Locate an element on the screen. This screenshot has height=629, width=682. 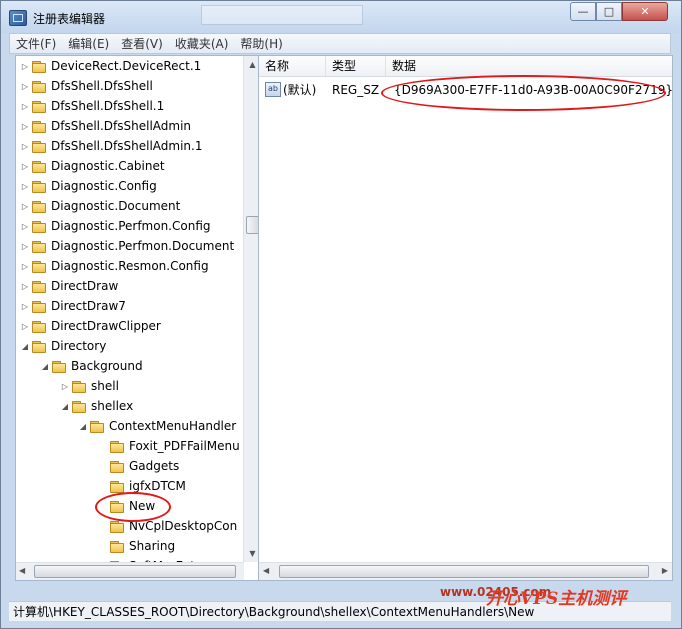
watermark-text: 开心VPS主机测评 is located at coordinates (556, 599).